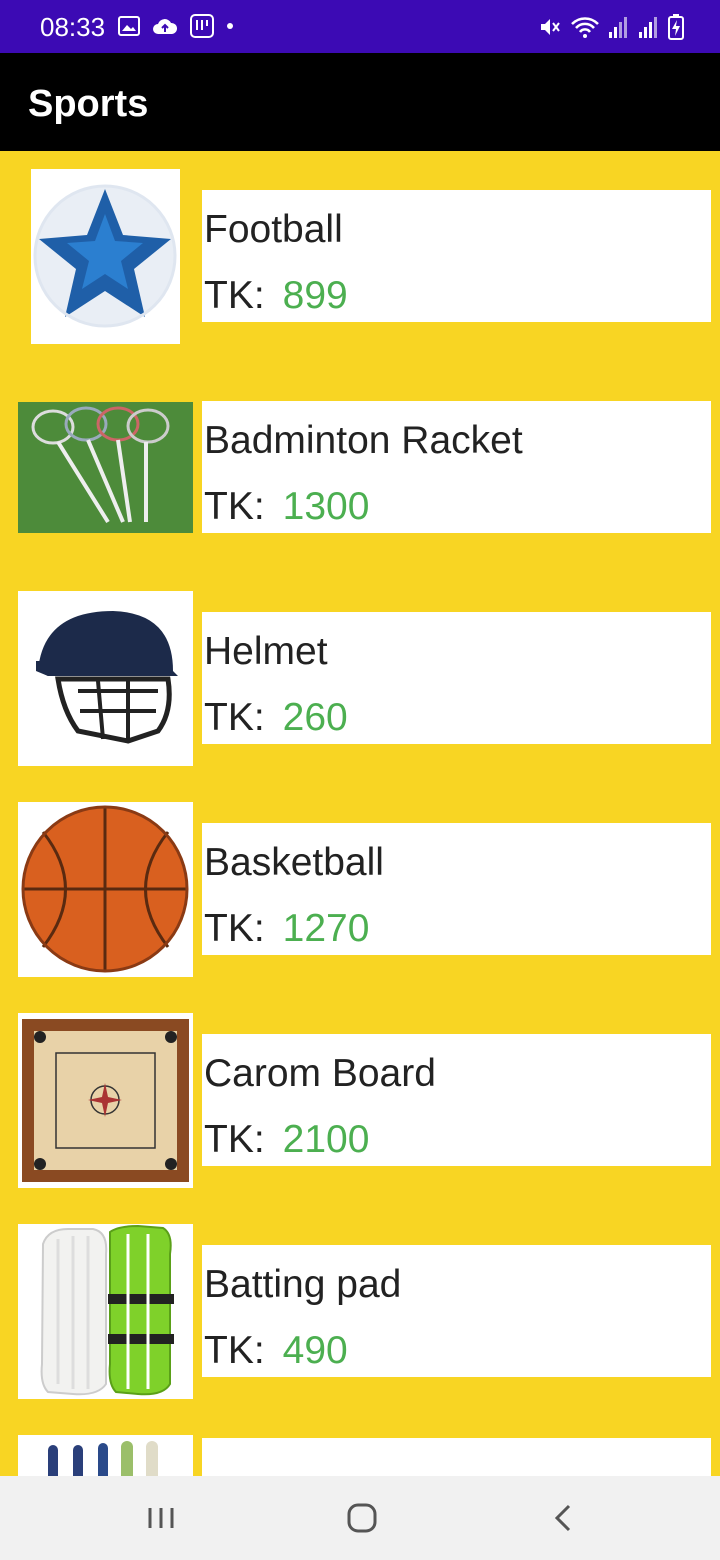  Describe the element at coordinates (456, 1100) in the screenshot. I see `product-info: Carom Board TK: 2100` at that location.